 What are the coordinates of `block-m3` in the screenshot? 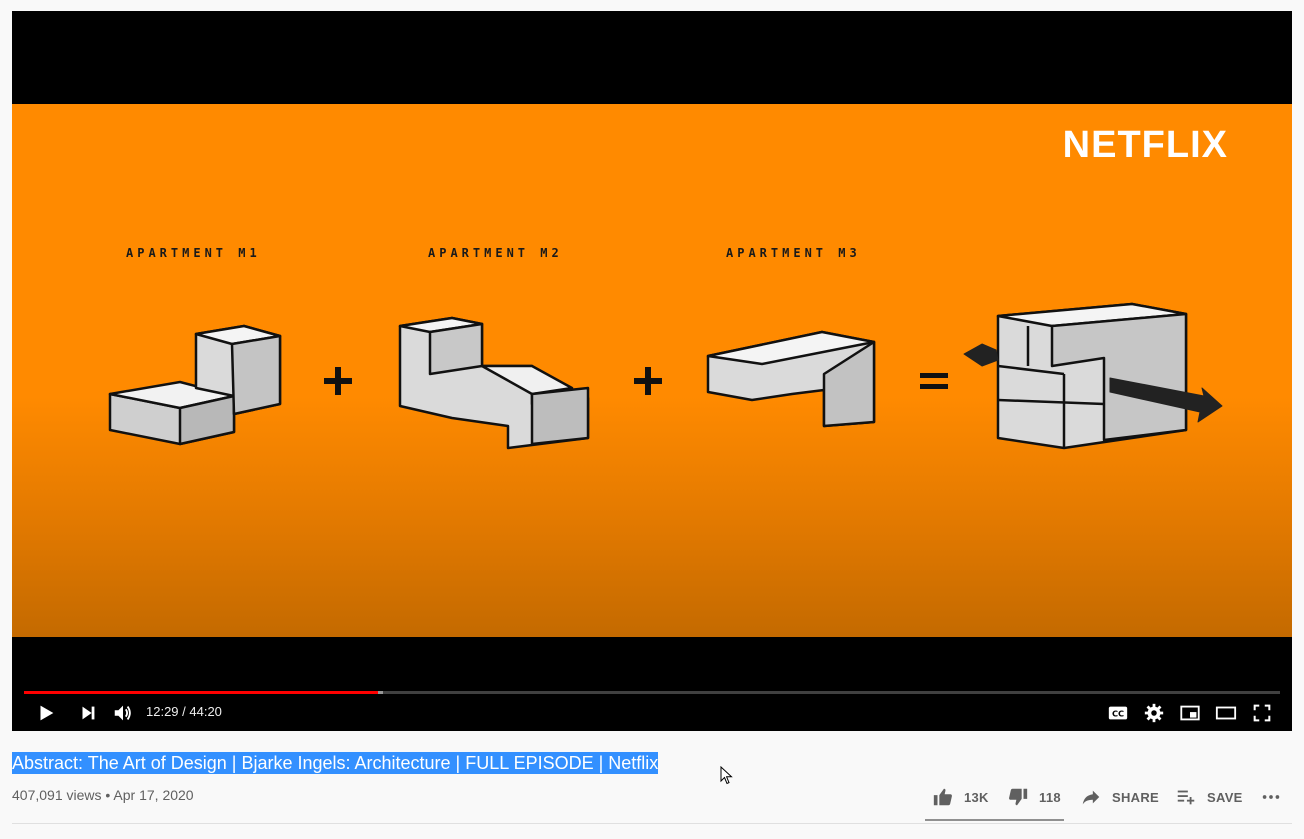 It's located at (791, 379).